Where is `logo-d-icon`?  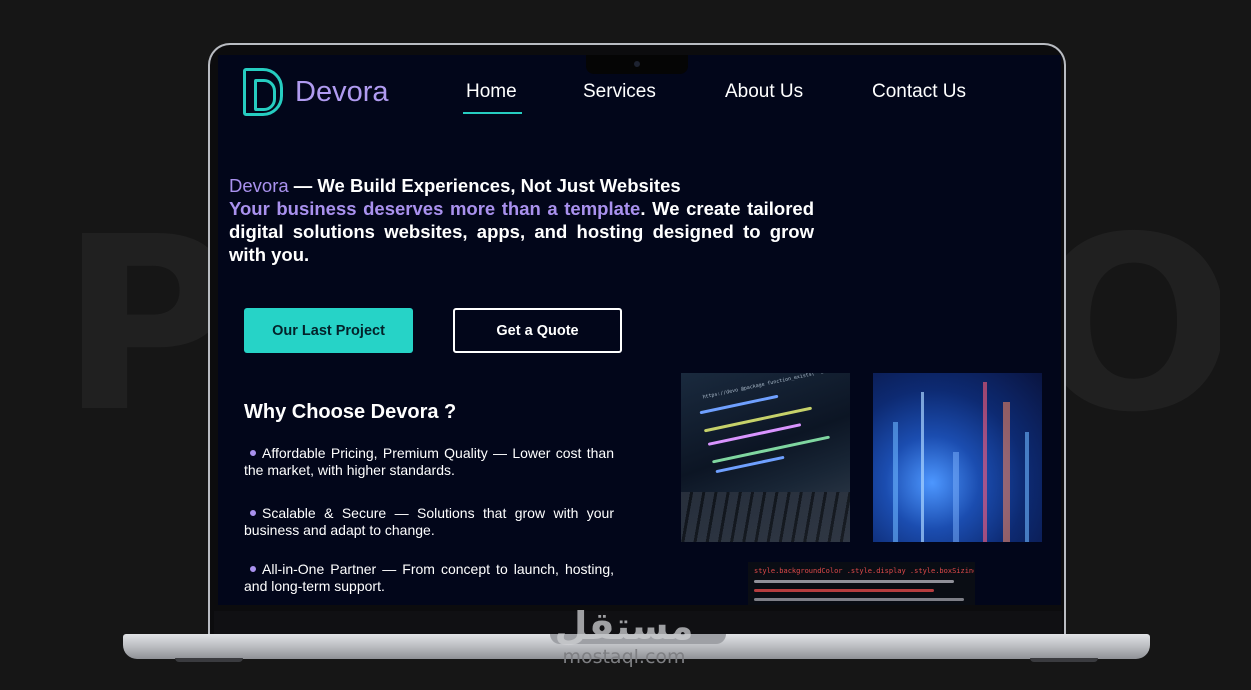
logo-d-icon is located at coordinates (263, 92).